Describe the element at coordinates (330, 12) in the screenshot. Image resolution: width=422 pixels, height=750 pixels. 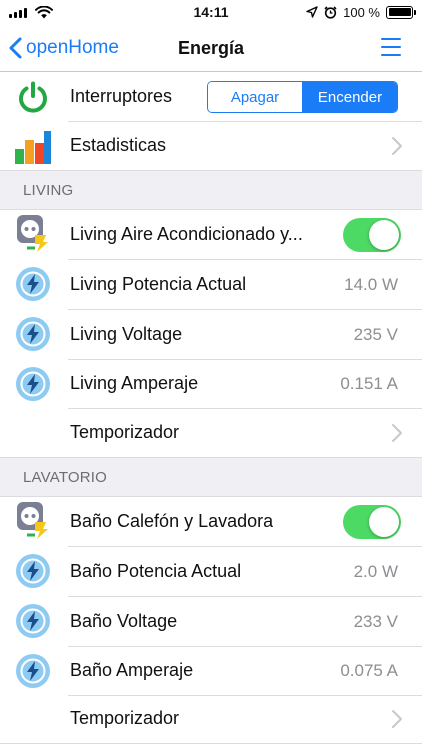
I see `alarm-icon` at that location.